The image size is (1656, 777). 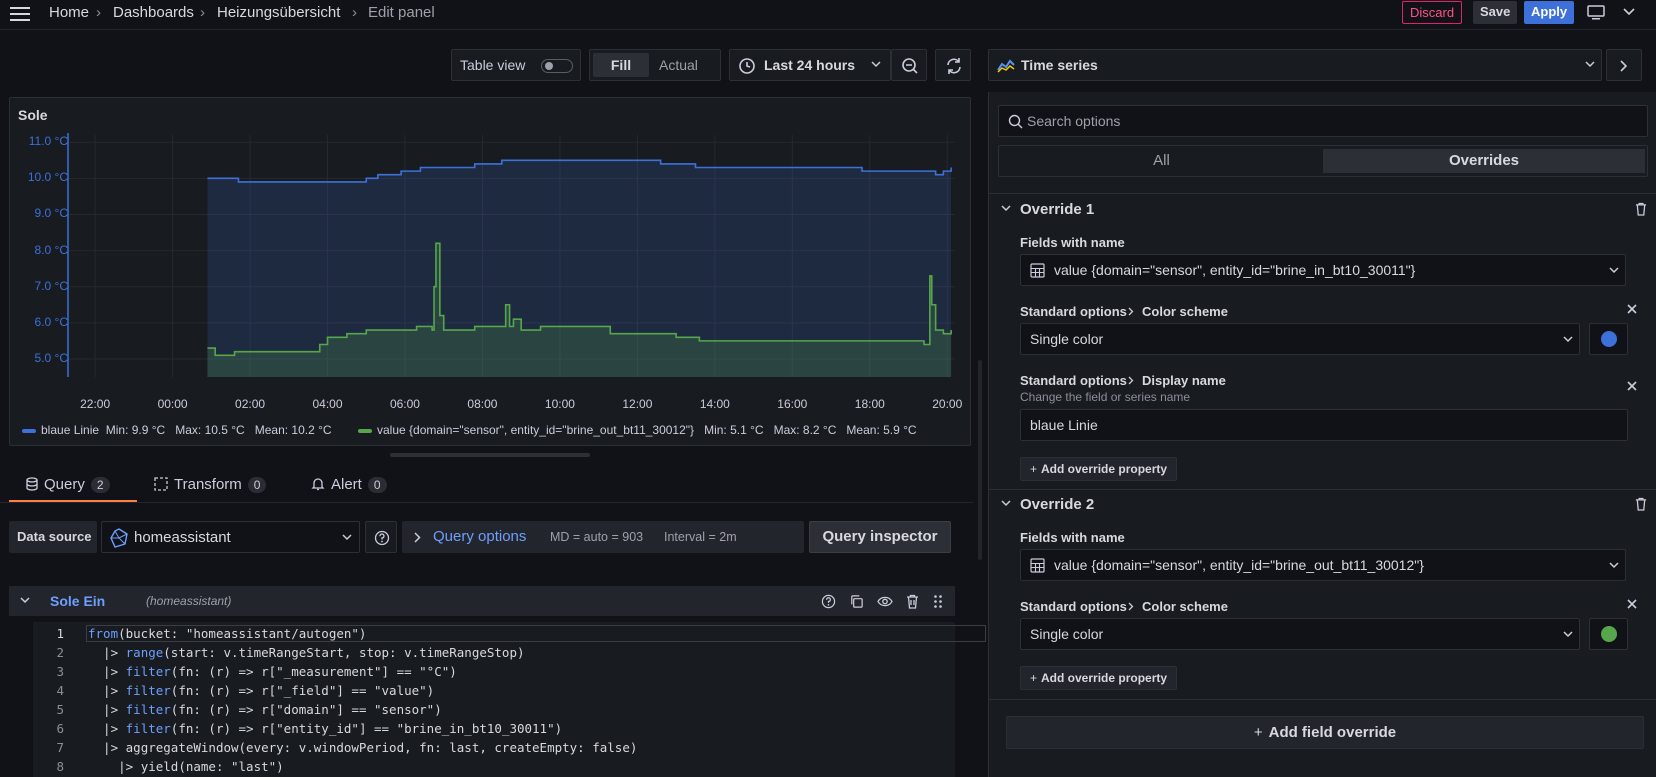 I want to click on drag-handle-icon, so click(x=938, y=601).